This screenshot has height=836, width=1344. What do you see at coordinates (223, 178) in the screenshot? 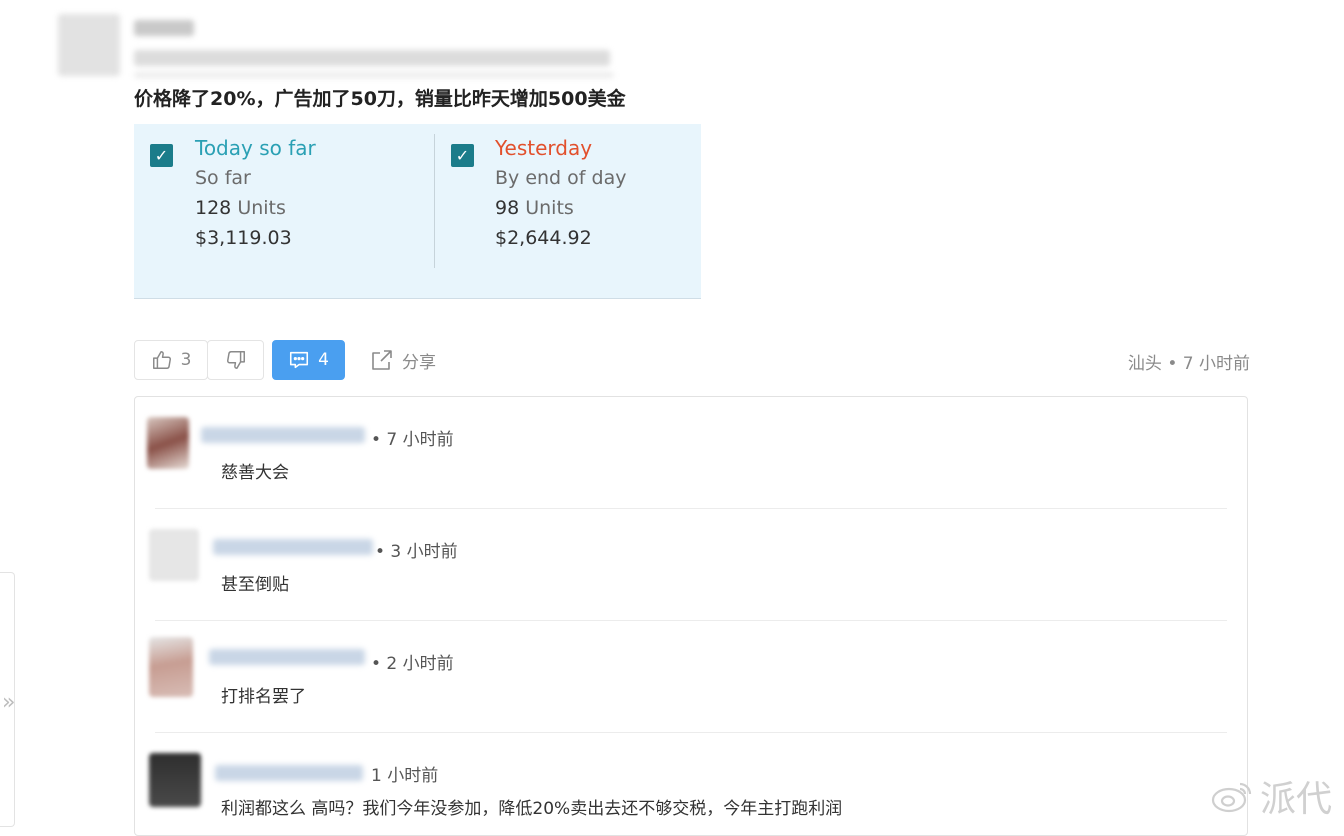
I see `today-subtitle: So far` at bounding box center [223, 178].